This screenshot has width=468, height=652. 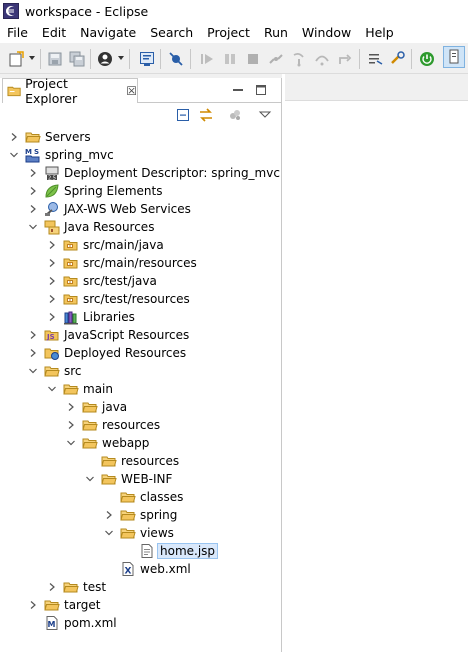 What do you see at coordinates (141, 479) in the screenshot?
I see `tree-item: WEB-INF` at bounding box center [141, 479].